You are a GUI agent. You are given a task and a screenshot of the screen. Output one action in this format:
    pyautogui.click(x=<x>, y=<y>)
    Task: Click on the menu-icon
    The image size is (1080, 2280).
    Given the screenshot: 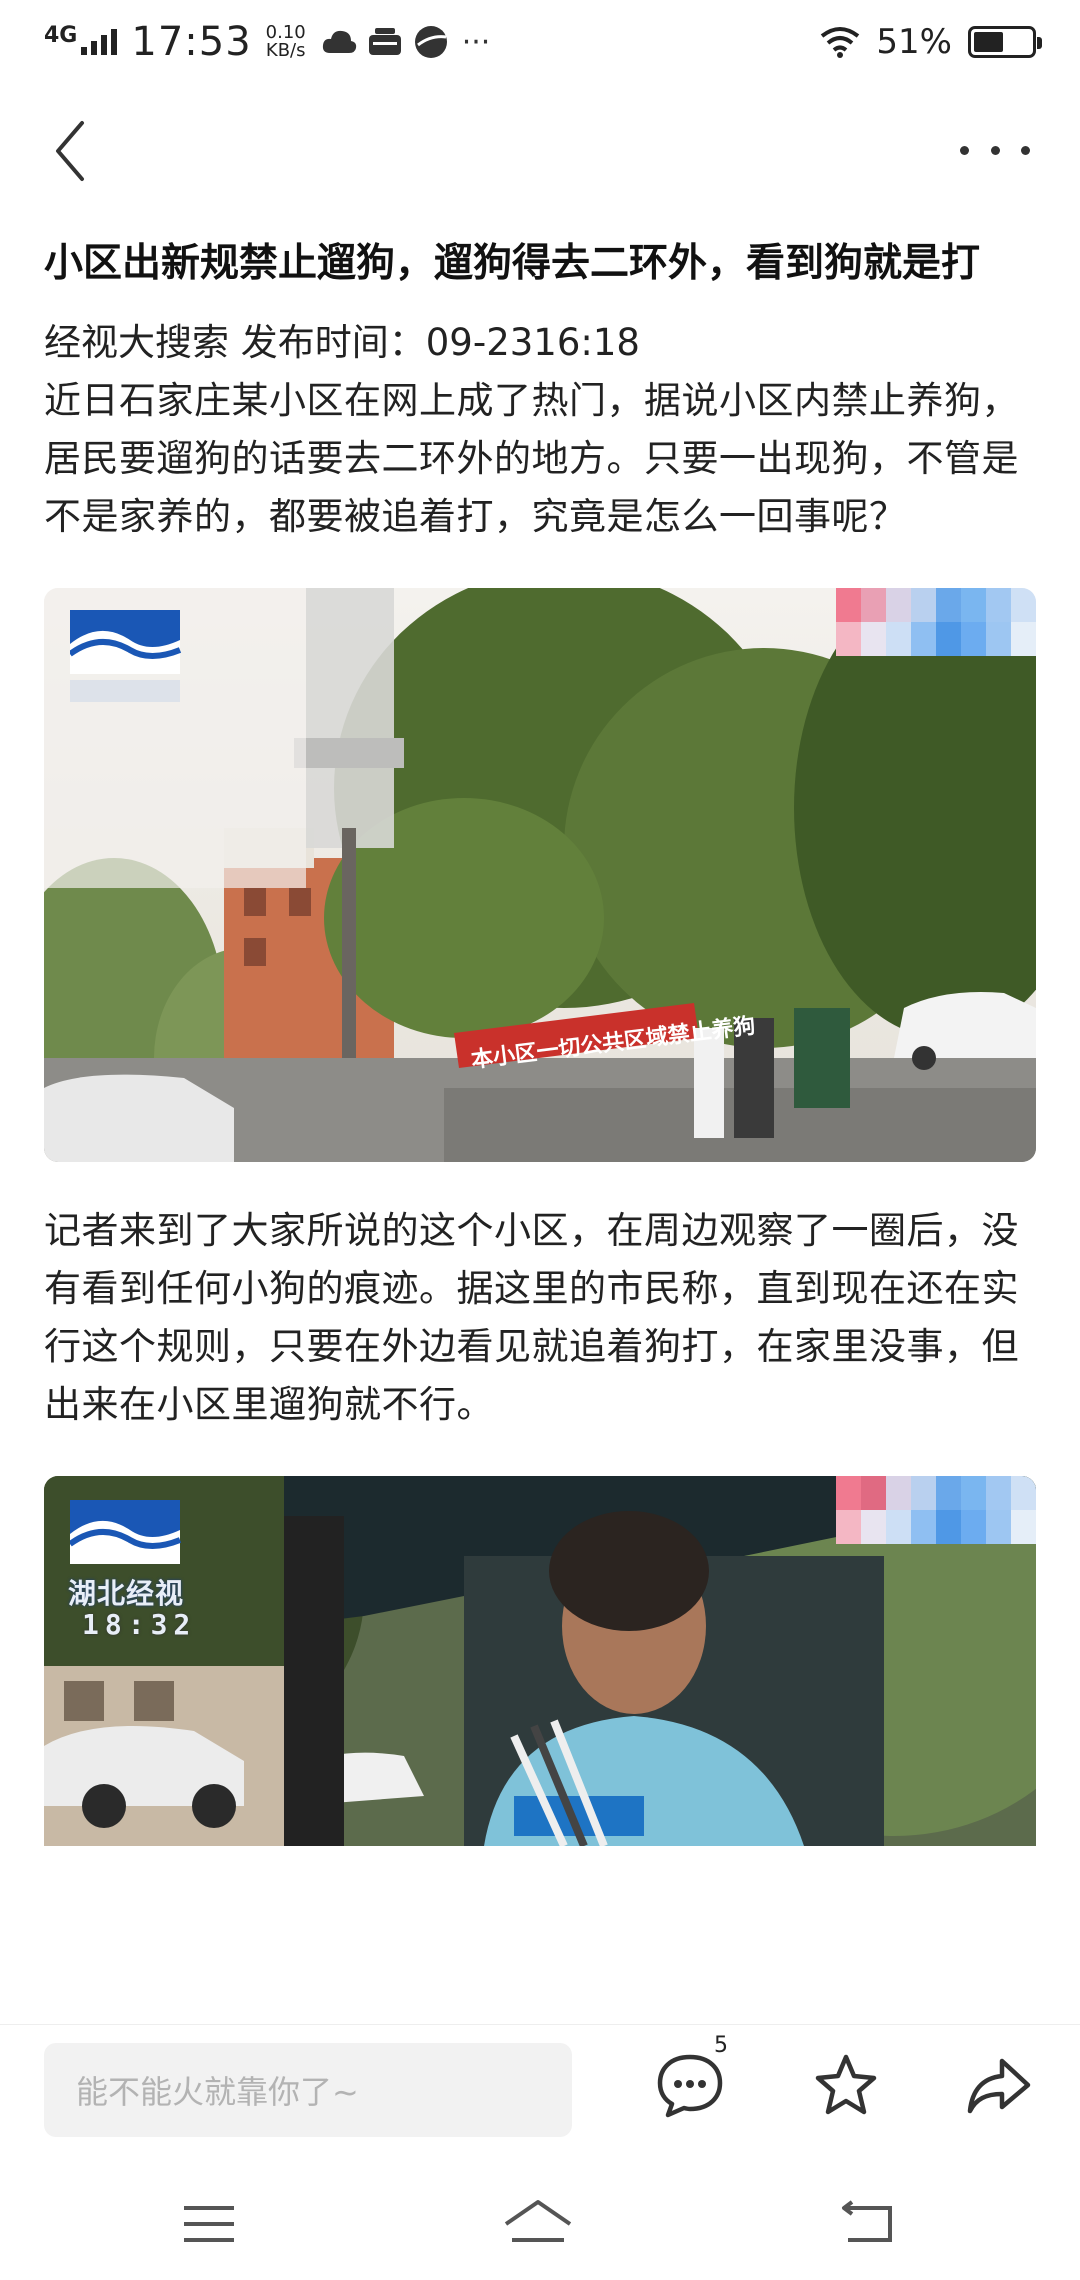 What is the action you would take?
    pyautogui.click(x=209, y=2224)
    